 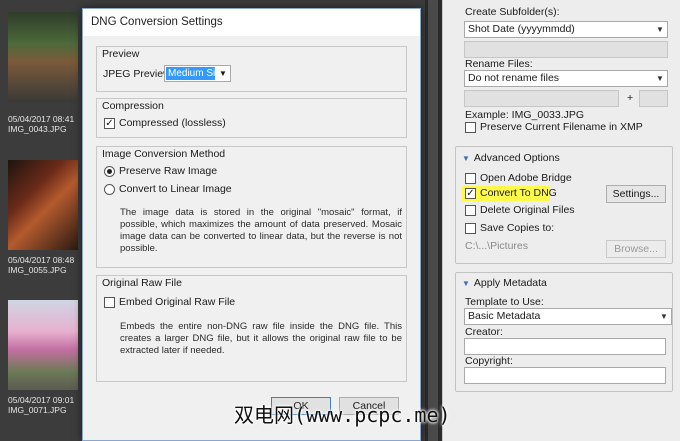 I want to click on embed-raw-label: Embed Original Raw File, so click(x=177, y=302).